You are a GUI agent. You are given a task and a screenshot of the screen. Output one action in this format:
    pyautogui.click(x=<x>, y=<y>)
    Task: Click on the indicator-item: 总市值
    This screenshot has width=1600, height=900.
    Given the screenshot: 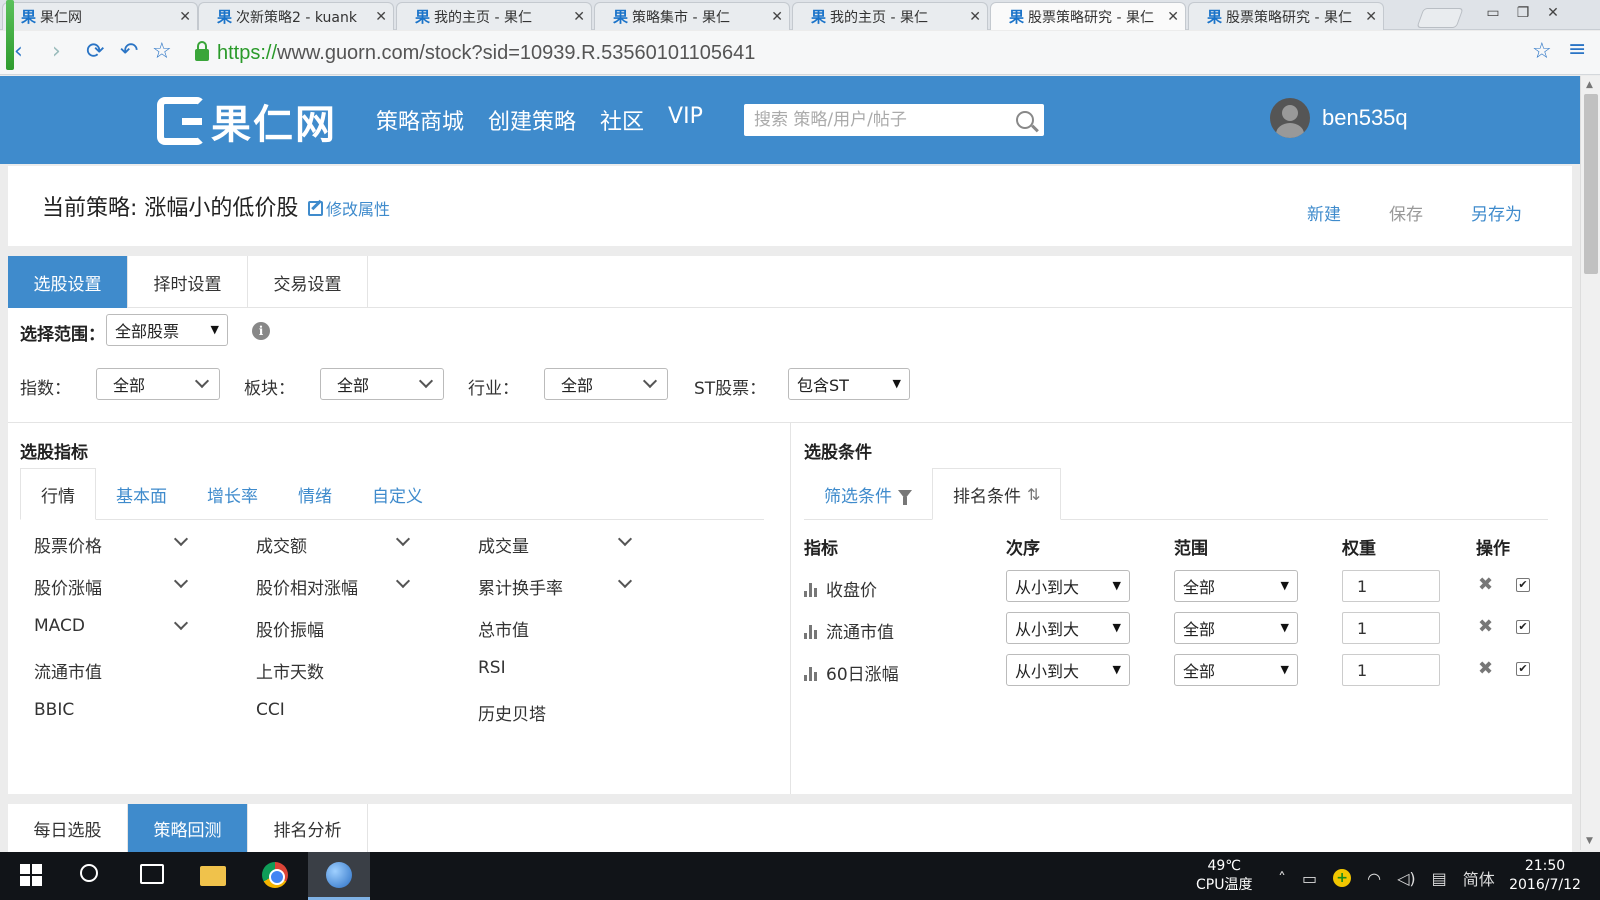 What is the action you would take?
    pyautogui.click(x=503, y=628)
    